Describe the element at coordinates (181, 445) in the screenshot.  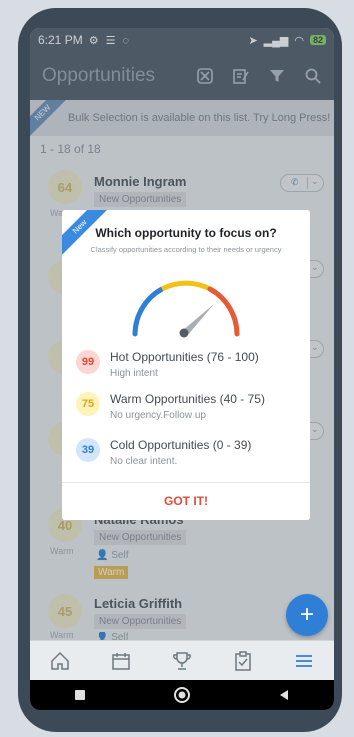
I see `tier-title: Cold Opportunities (0 - 39)` at that location.